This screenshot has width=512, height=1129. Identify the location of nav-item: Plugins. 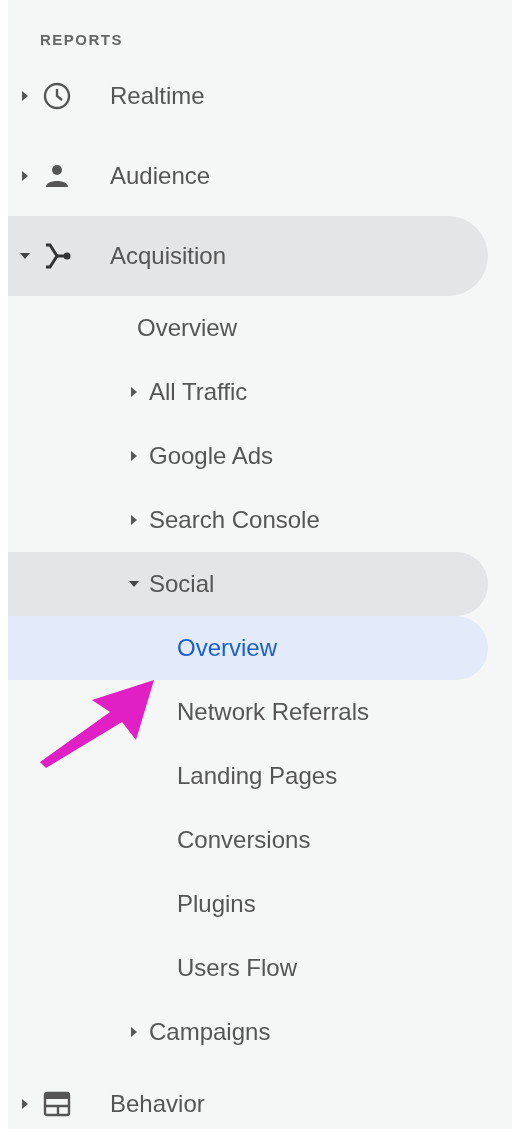
(248, 904).